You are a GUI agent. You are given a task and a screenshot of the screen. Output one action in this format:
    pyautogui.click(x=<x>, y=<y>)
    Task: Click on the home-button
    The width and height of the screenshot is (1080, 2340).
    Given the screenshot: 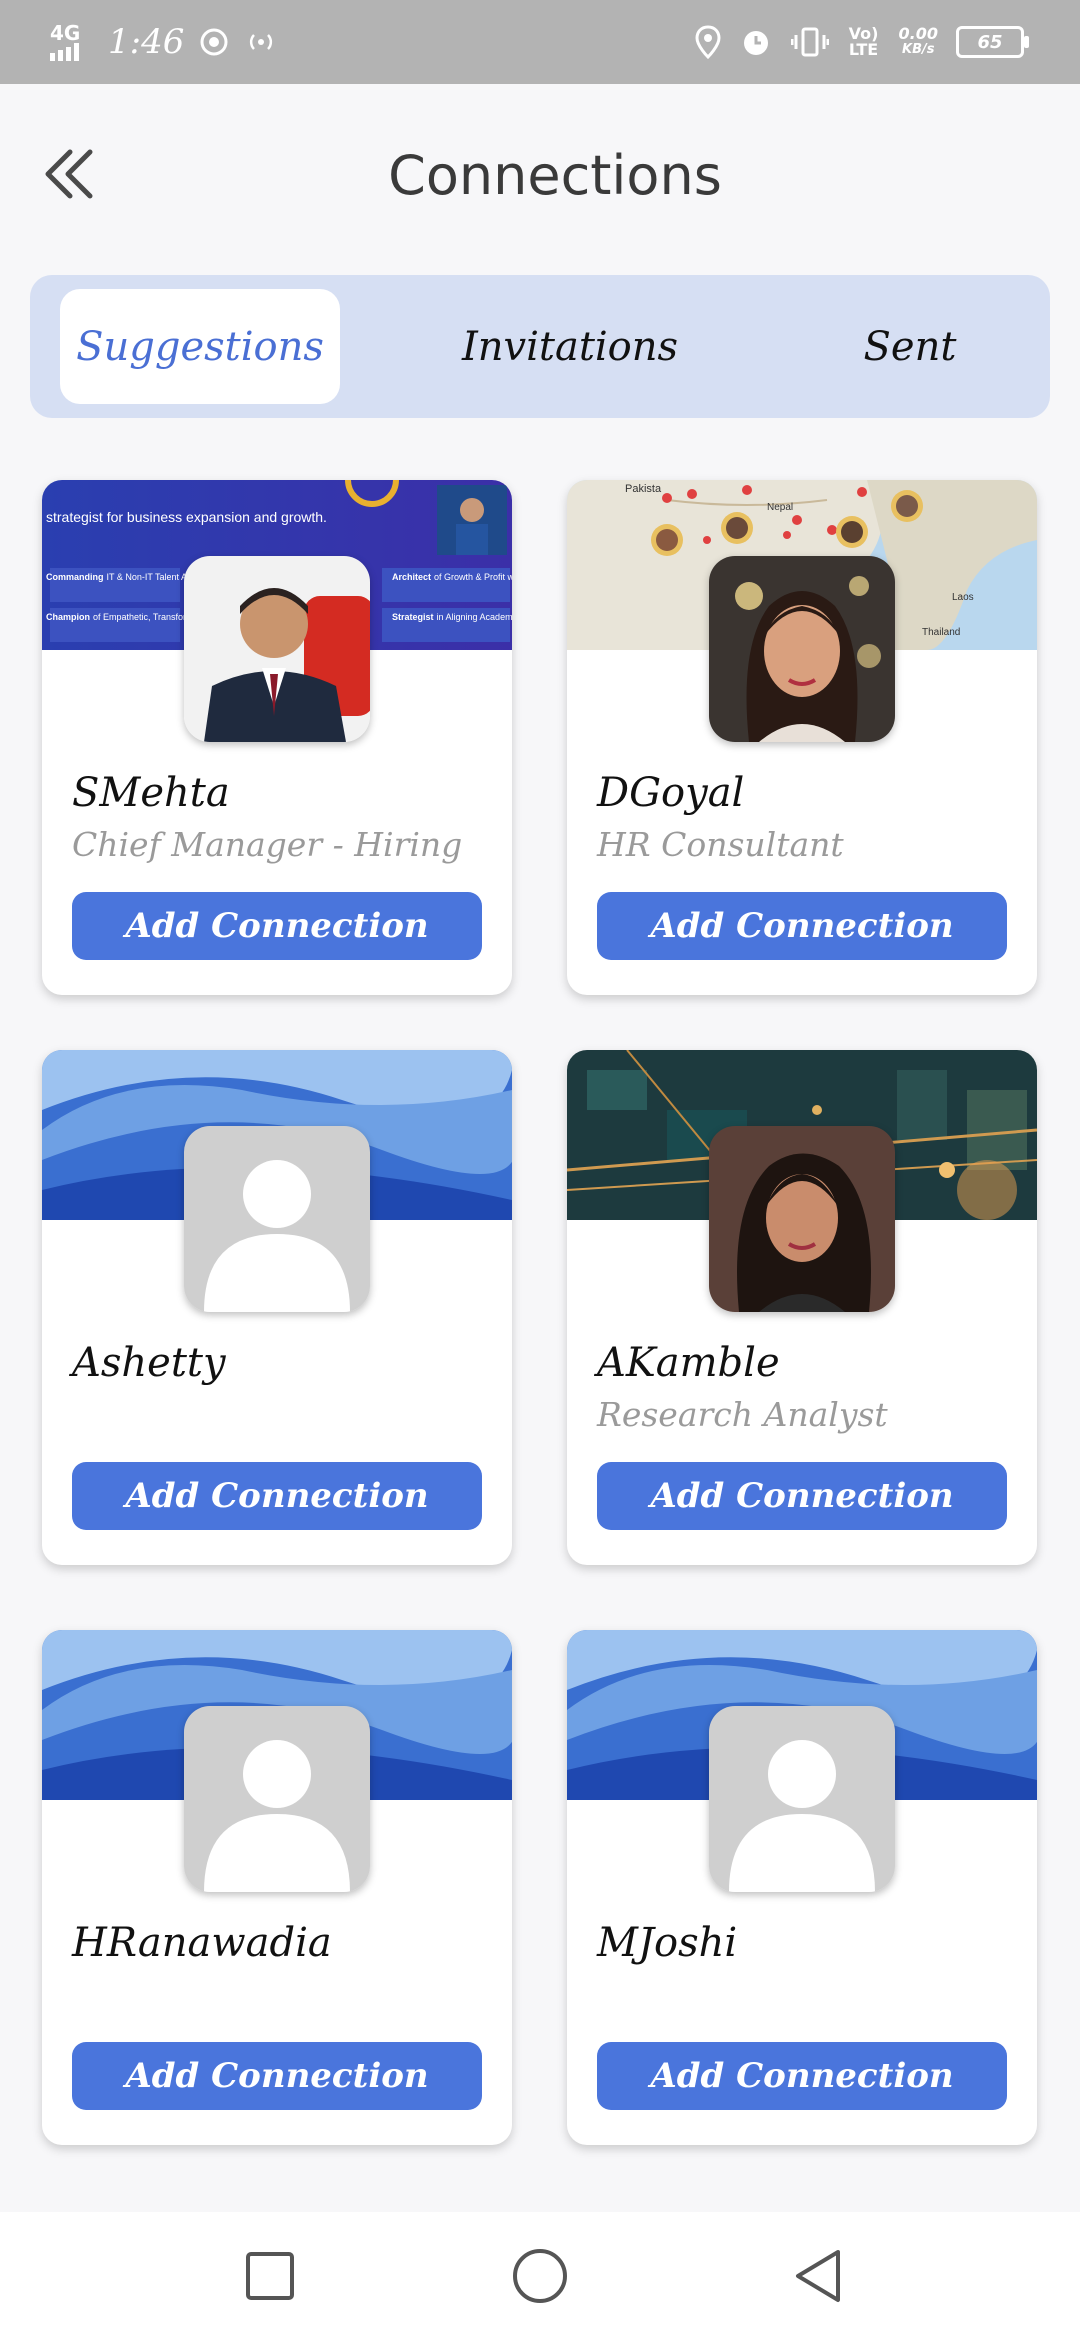 What is the action you would take?
    pyautogui.click(x=540, y=2276)
    